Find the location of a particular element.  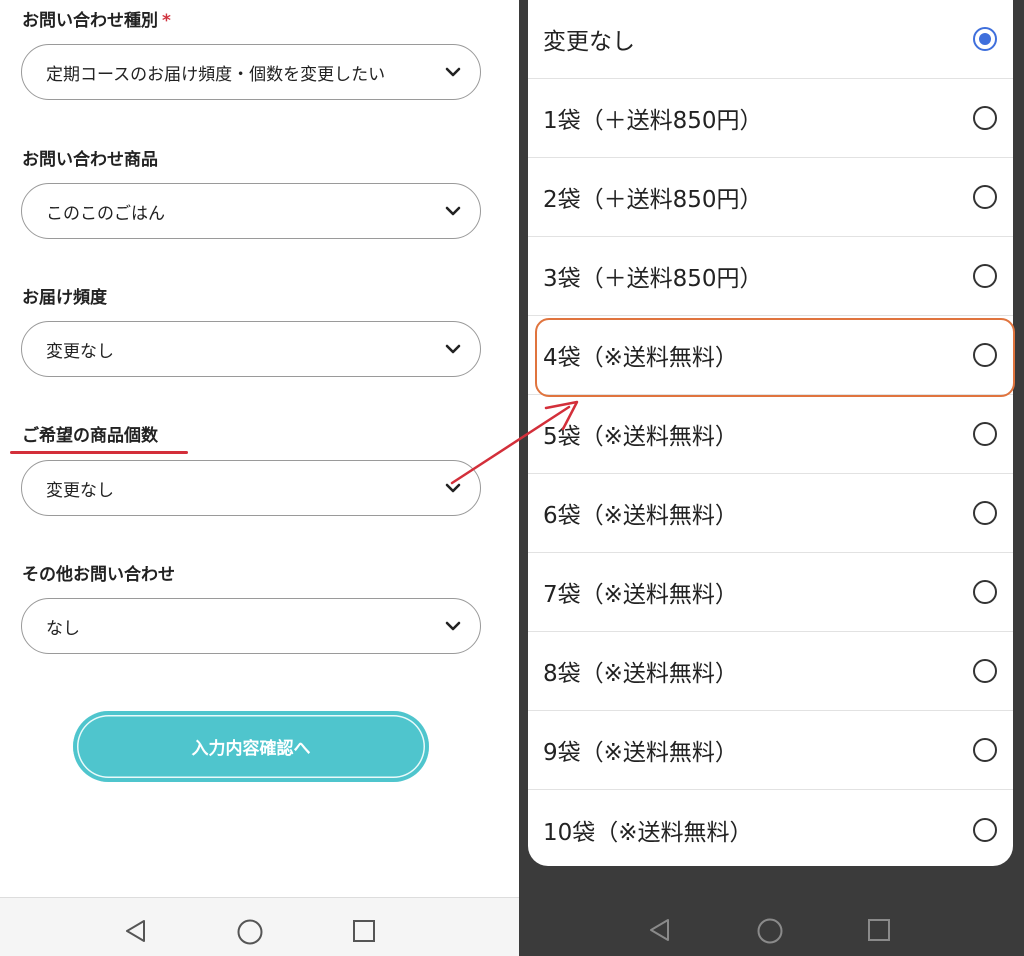

option-row: 1袋（＋送料850円） is located at coordinates (770, 118).